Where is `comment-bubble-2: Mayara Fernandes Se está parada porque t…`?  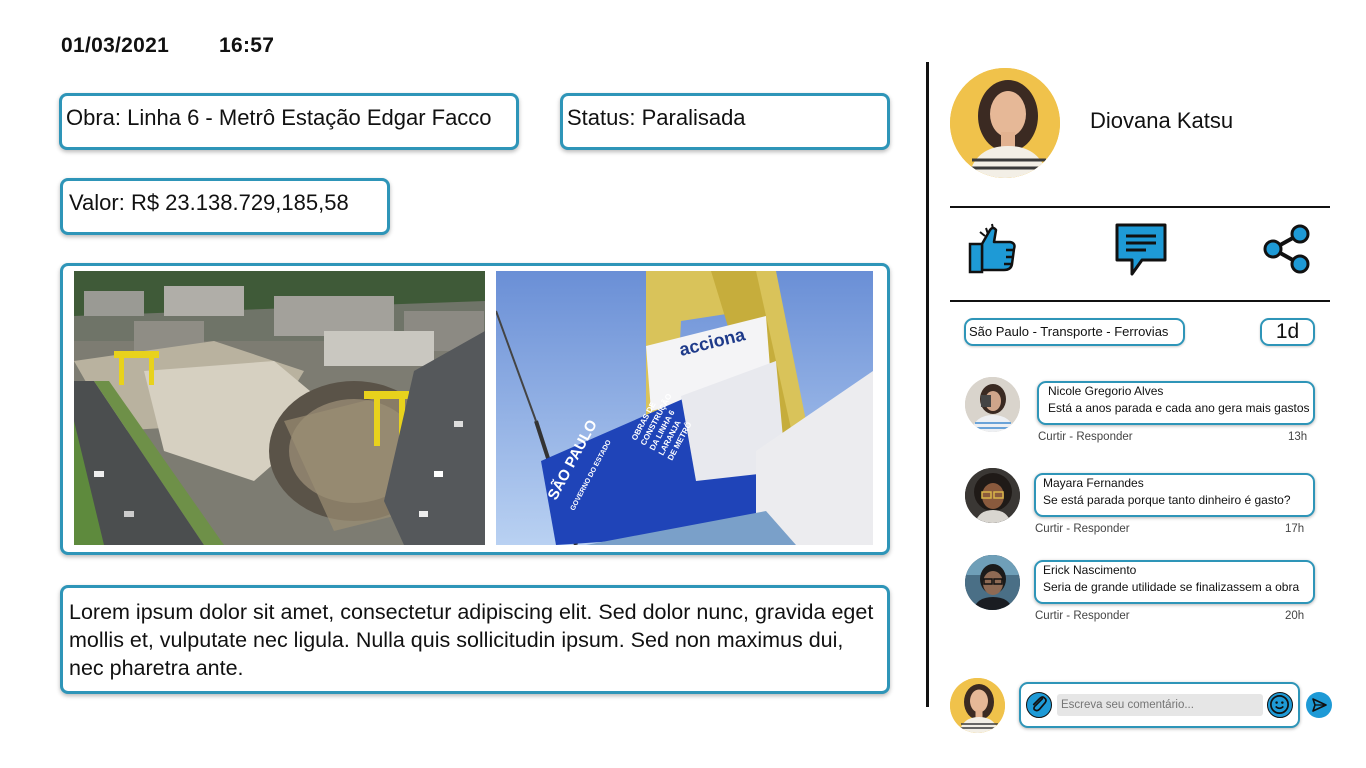 comment-bubble-2: Mayara Fernandes Se está parada porque t… is located at coordinates (1174, 495).